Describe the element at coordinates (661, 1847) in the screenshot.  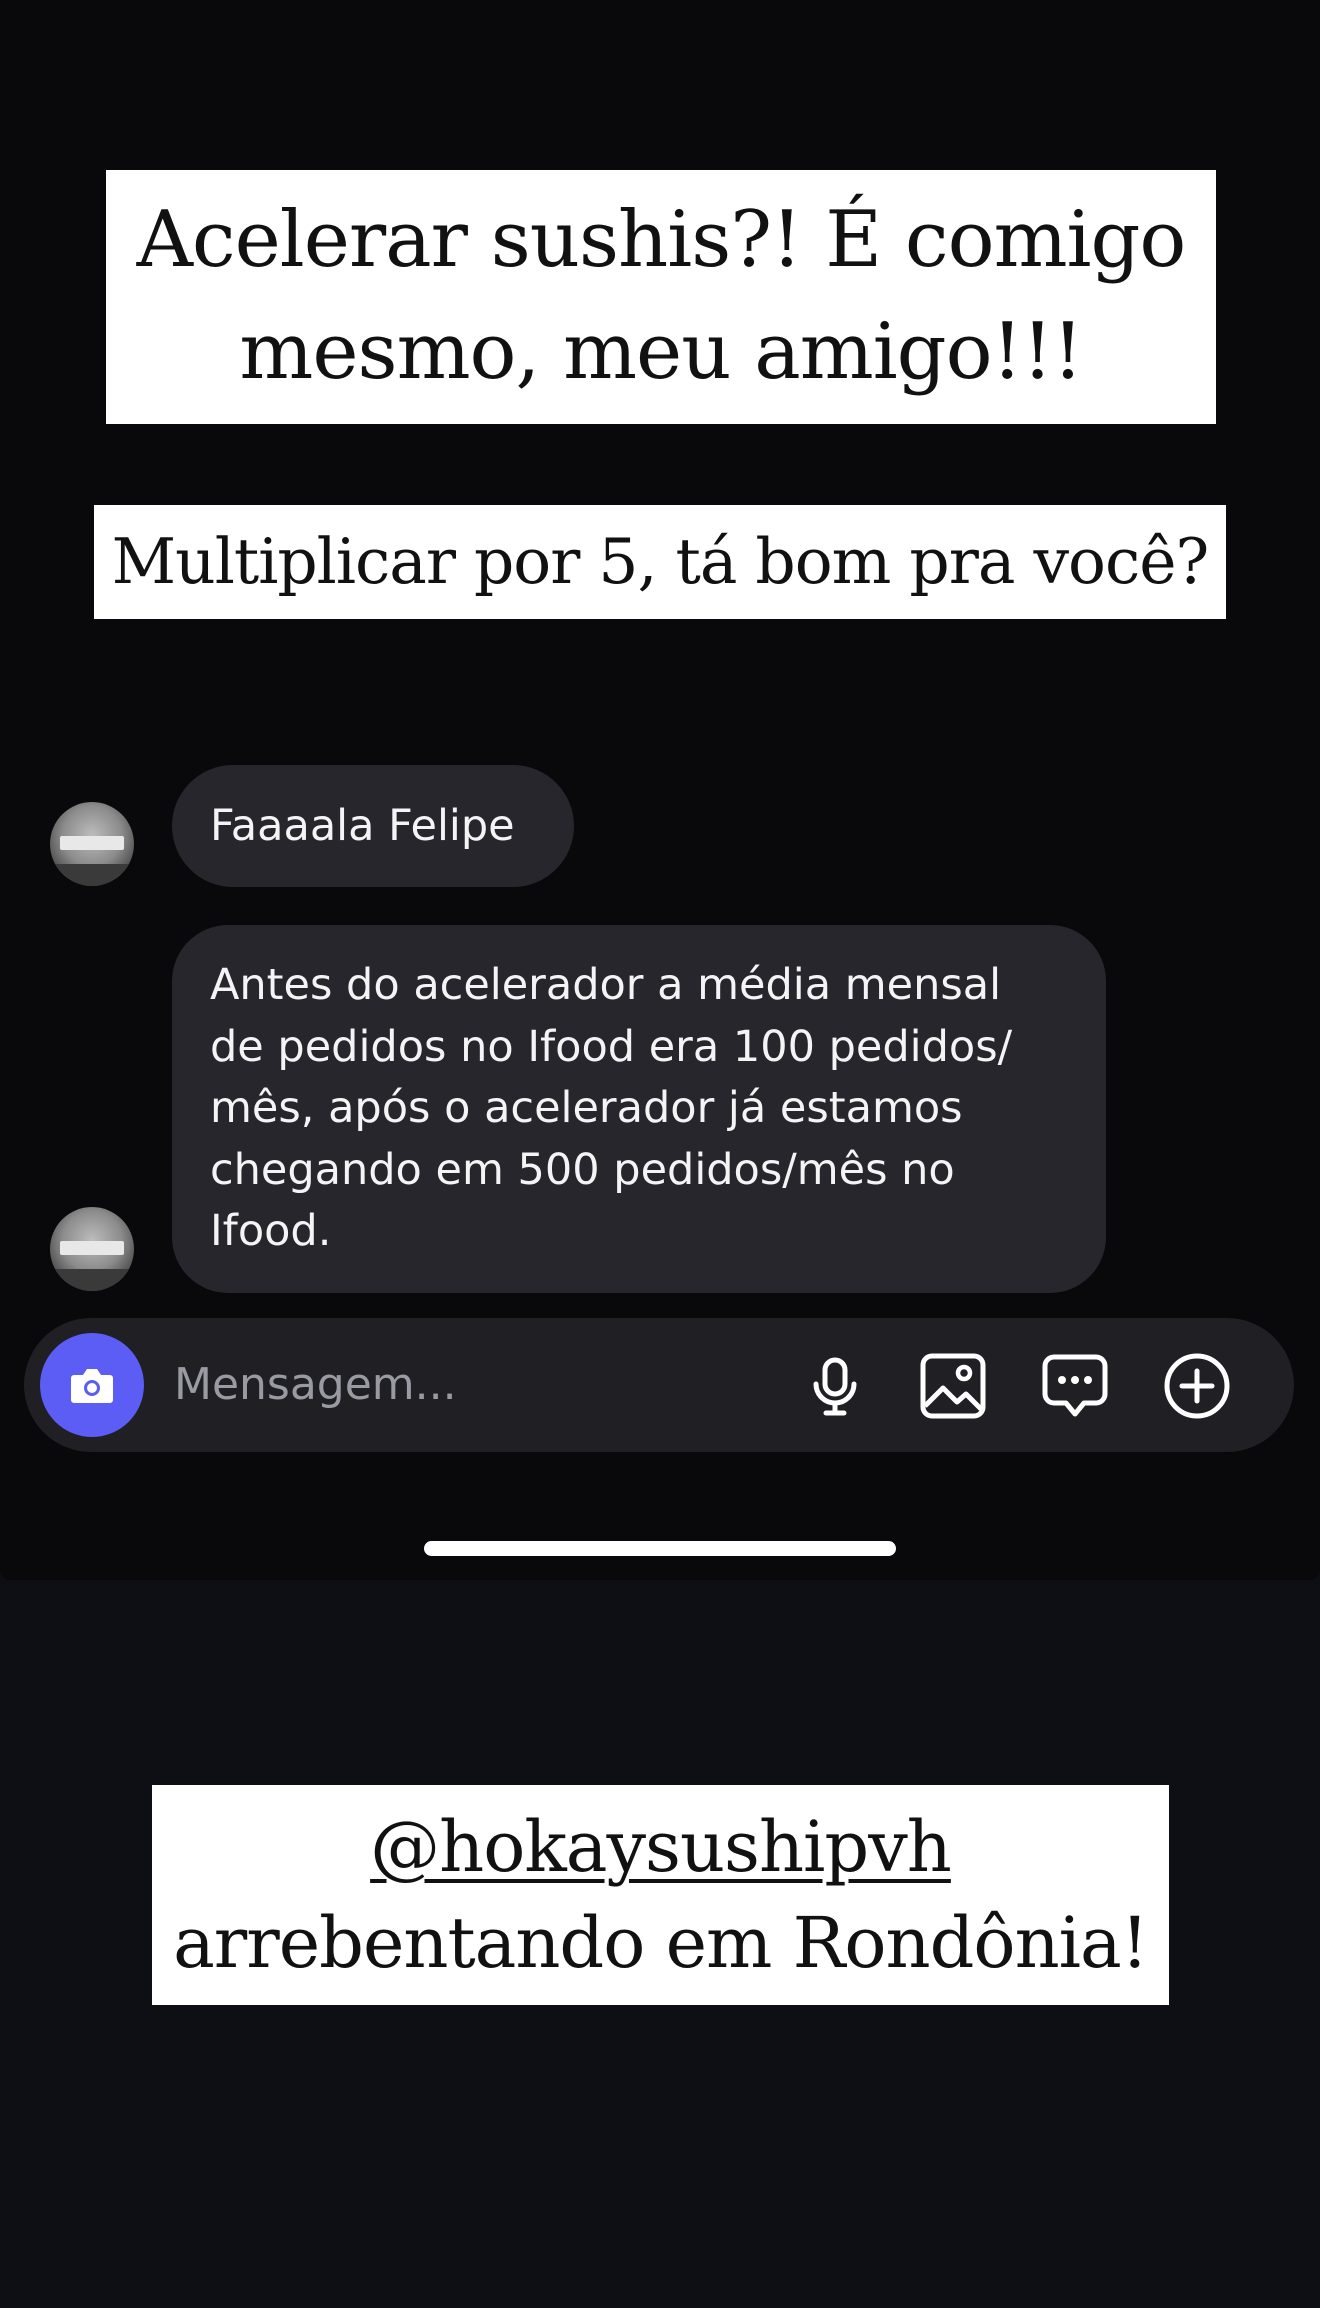
I see `mention-link: @hokaysushipvh` at that location.